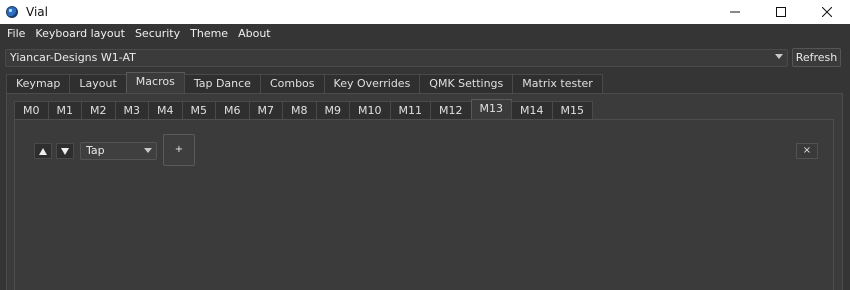 The image size is (850, 290). I want to click on macro-tab-m15: M15, so click(572, 110).